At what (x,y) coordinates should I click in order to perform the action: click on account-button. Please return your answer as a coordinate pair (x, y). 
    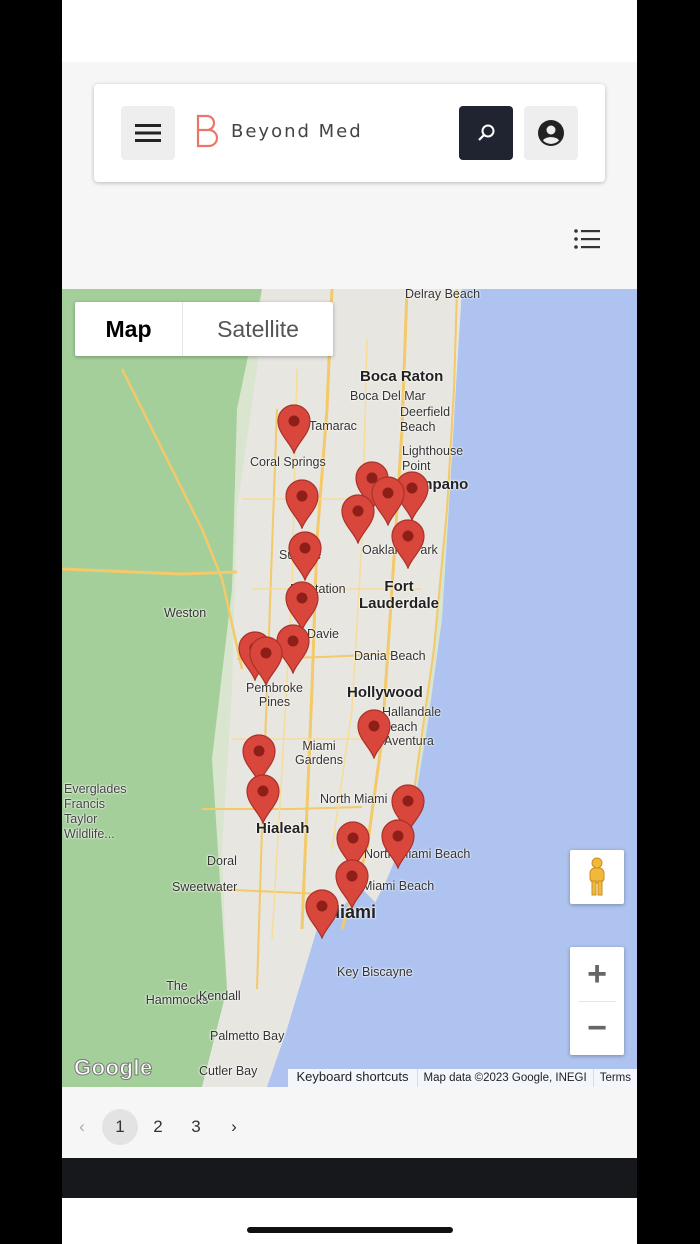
    Looking at the image, I should click on (551, 133).